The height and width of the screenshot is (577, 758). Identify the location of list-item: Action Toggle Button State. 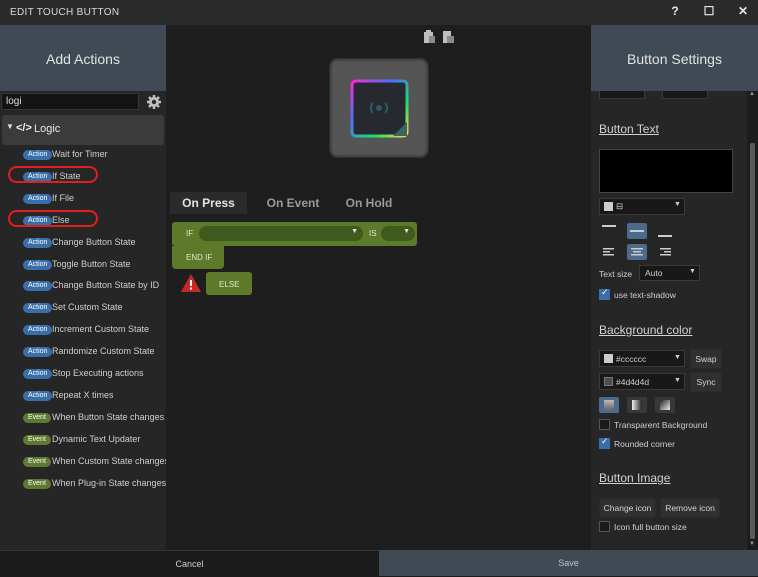
(83, 266).